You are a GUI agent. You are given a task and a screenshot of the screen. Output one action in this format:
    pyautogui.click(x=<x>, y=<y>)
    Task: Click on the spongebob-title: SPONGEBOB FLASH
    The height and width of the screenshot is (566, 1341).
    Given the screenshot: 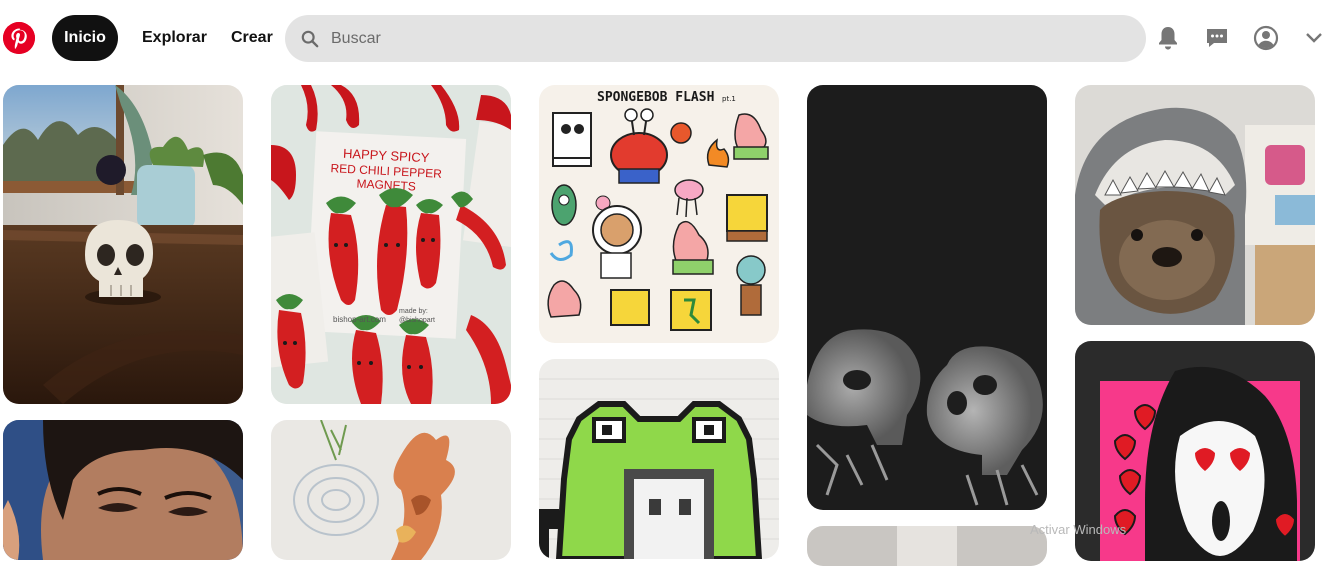 What is the action you would take?
    pyautogui.click(x=655, y=97)
    